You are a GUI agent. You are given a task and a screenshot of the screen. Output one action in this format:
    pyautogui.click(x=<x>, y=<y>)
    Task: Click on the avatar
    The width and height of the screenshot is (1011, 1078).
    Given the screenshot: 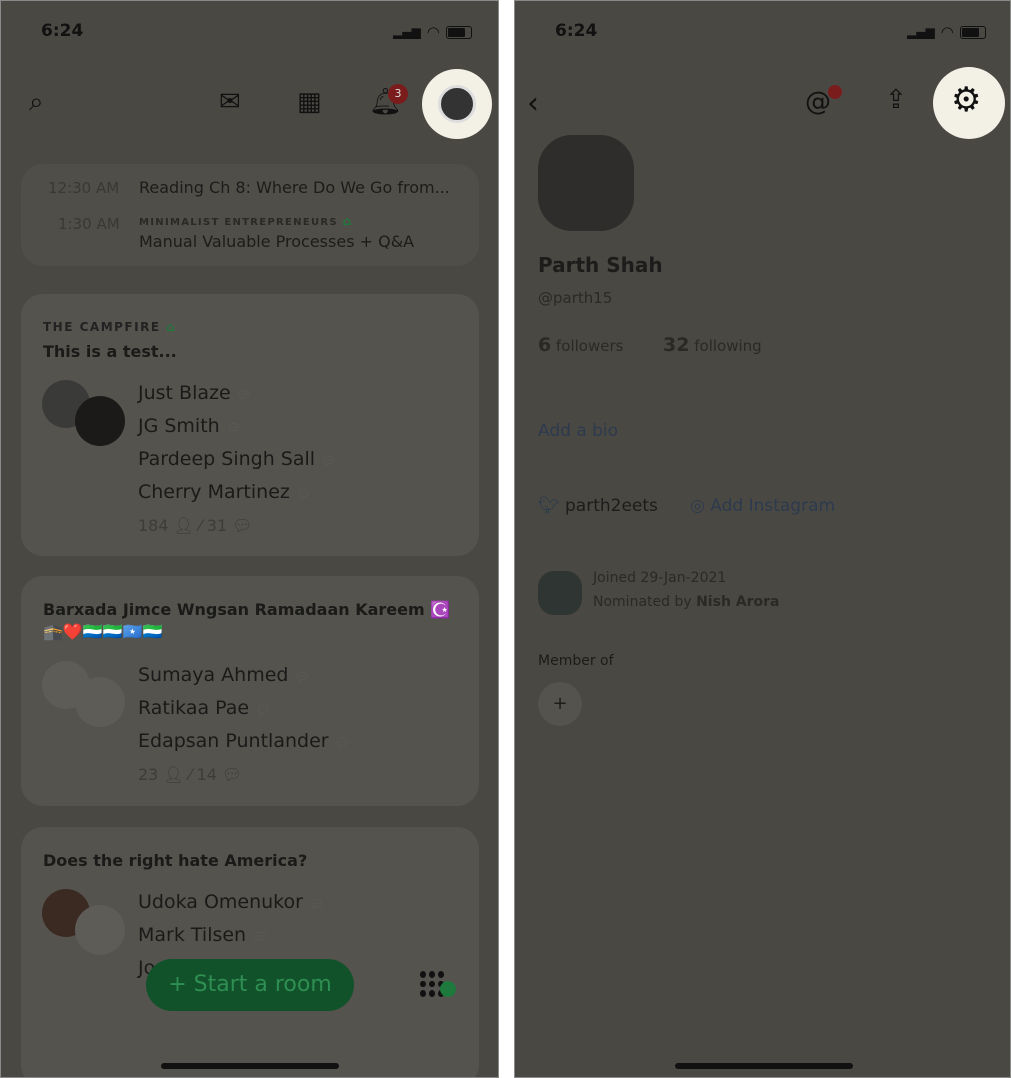 What is the action you would take?
    pyautogui.click(x=457, y=104)
    